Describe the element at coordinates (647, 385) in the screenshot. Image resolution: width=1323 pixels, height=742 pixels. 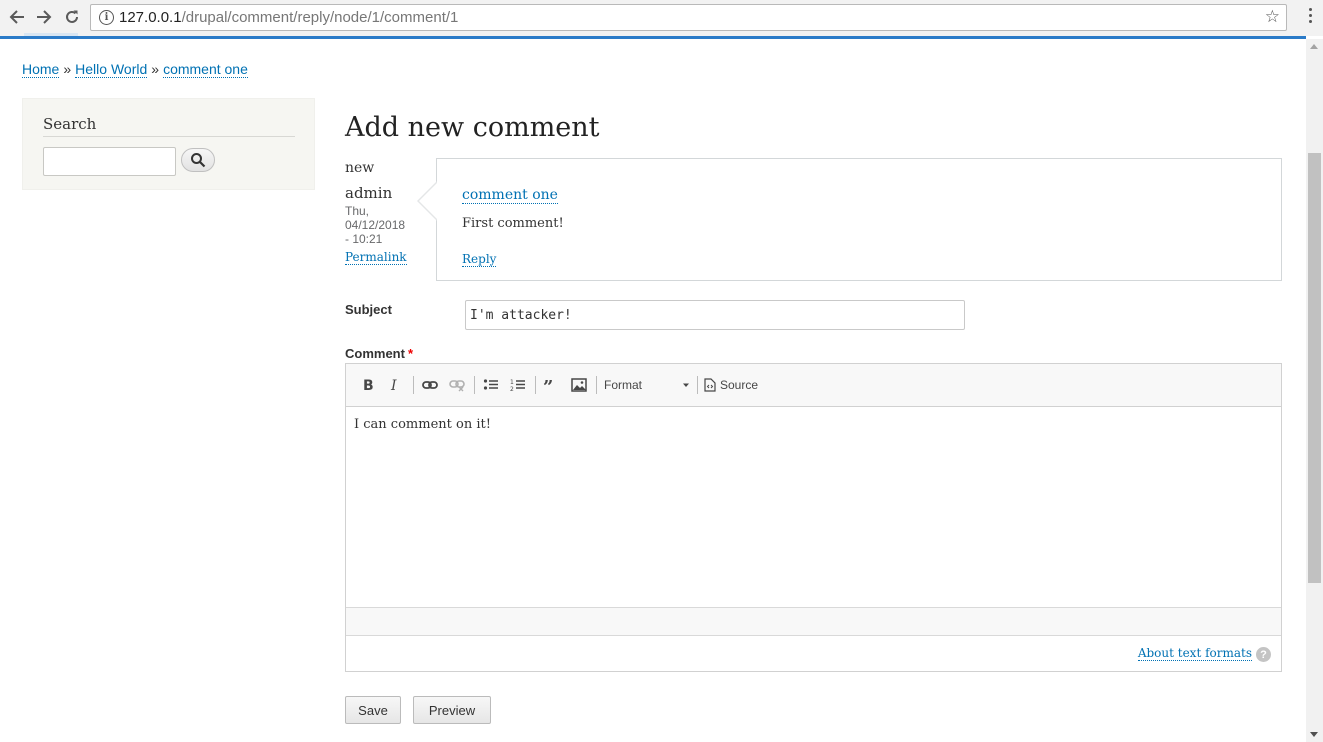
I see `format-dropdown: Format` at that location.